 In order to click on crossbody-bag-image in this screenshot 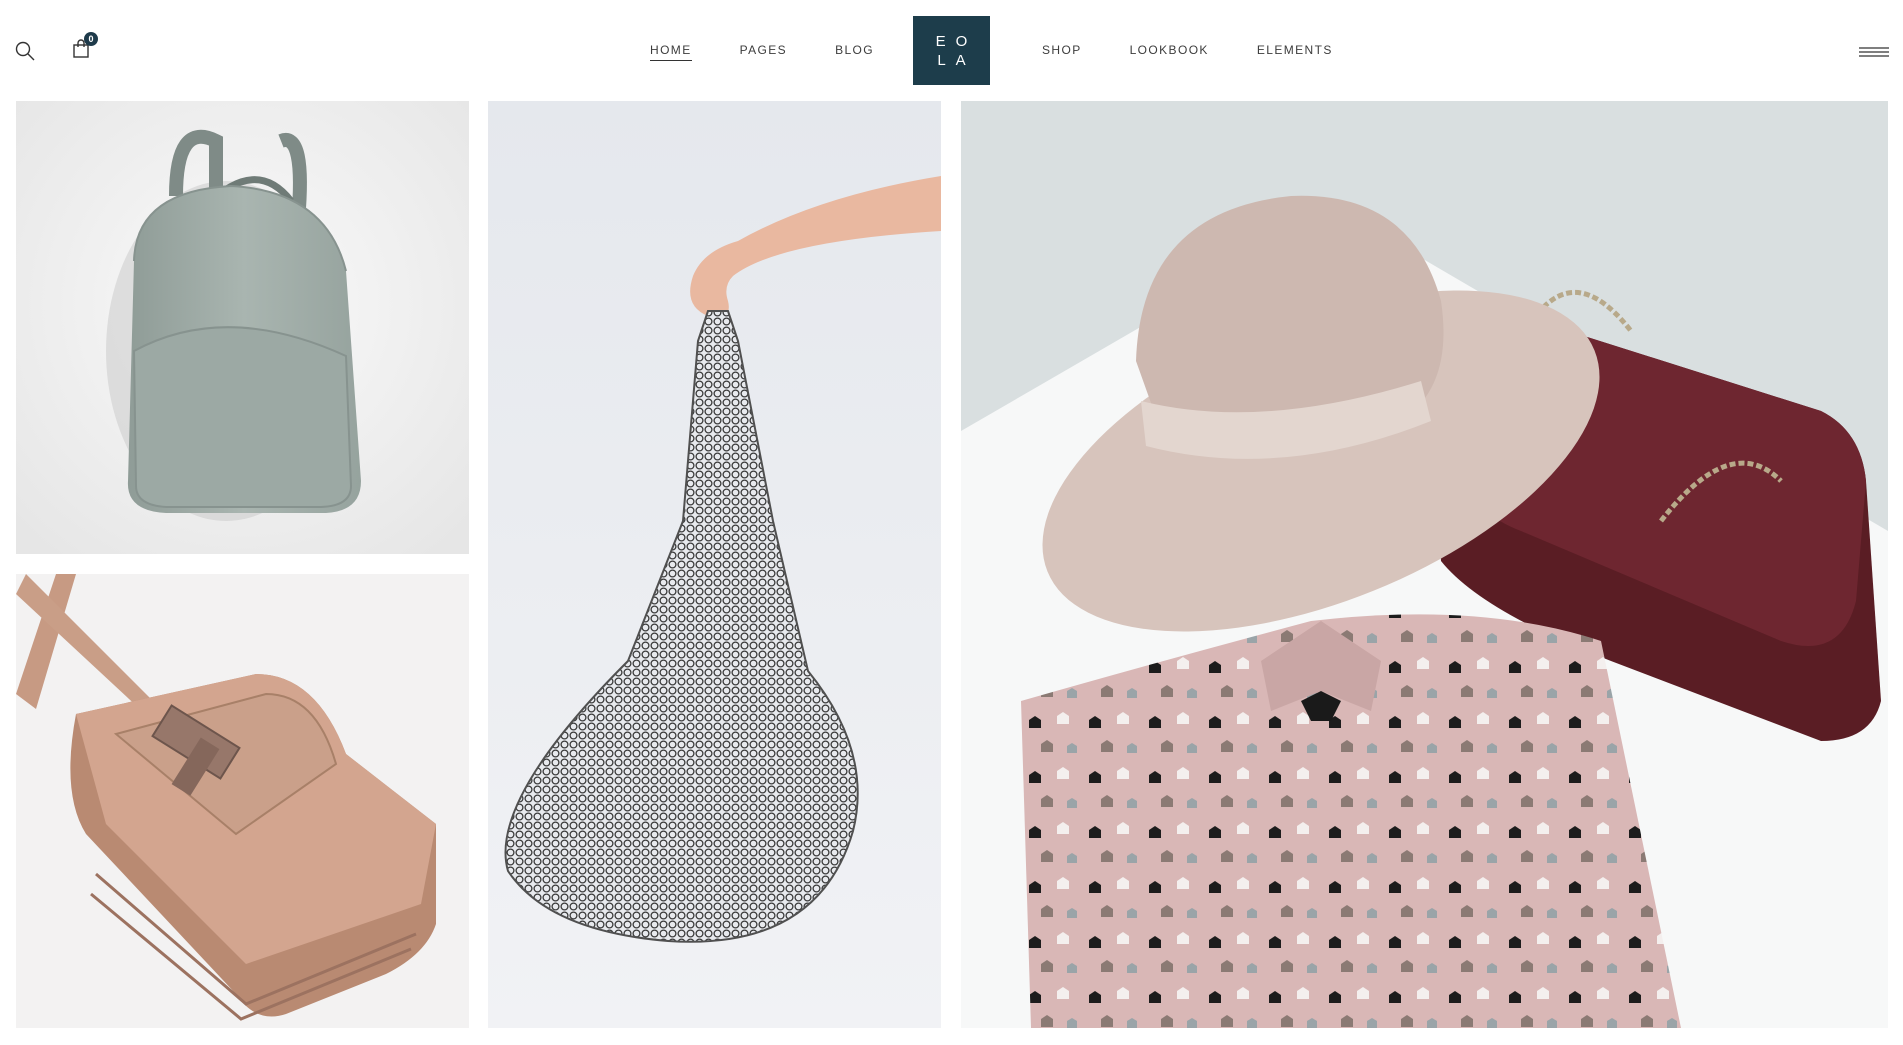, I will do `click(242, 801)`.